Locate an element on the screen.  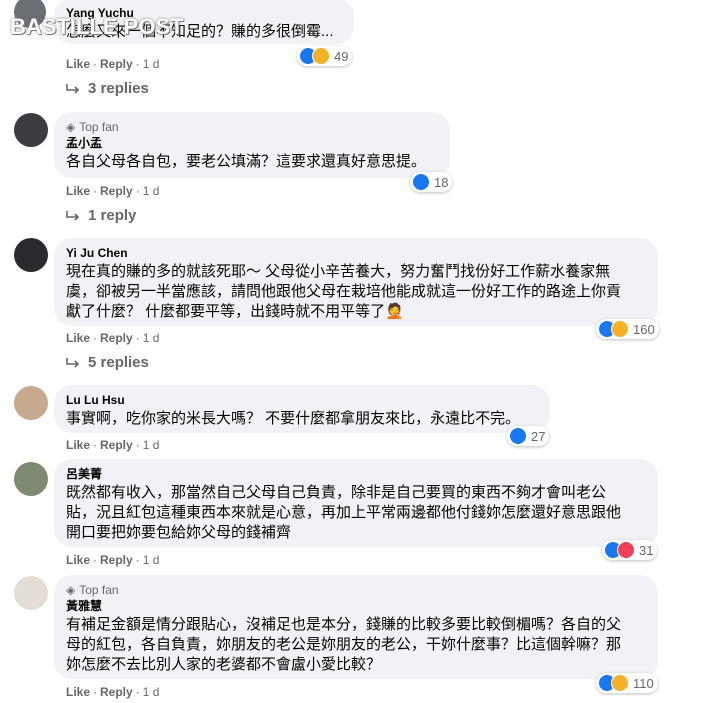
comment-bubble: ◈ Top fan 孟小孟 各自父母各自包，要老公填滿？這要求還真好意思提。 is located at coordinates (252, 145).